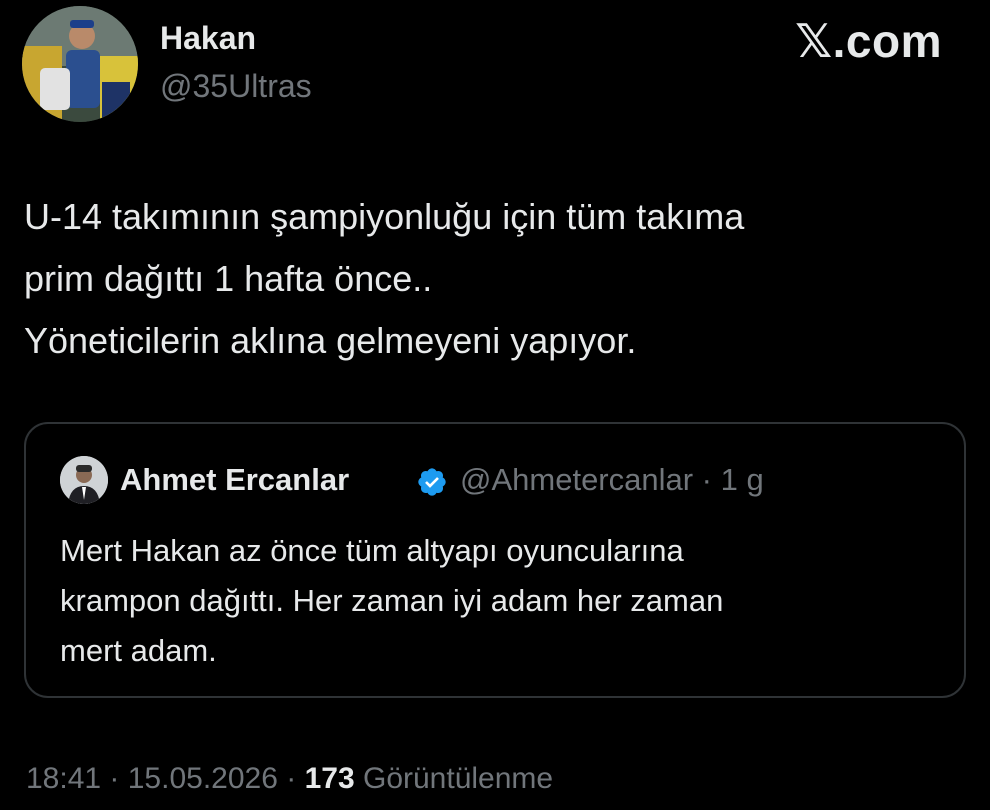 This screenshot has height=810, width=990. What do you see at coordinates (234, 480) in the screenshot?
I see `quote-author-name: Ahmet Ercanlar` at bounding box center [234, 480].